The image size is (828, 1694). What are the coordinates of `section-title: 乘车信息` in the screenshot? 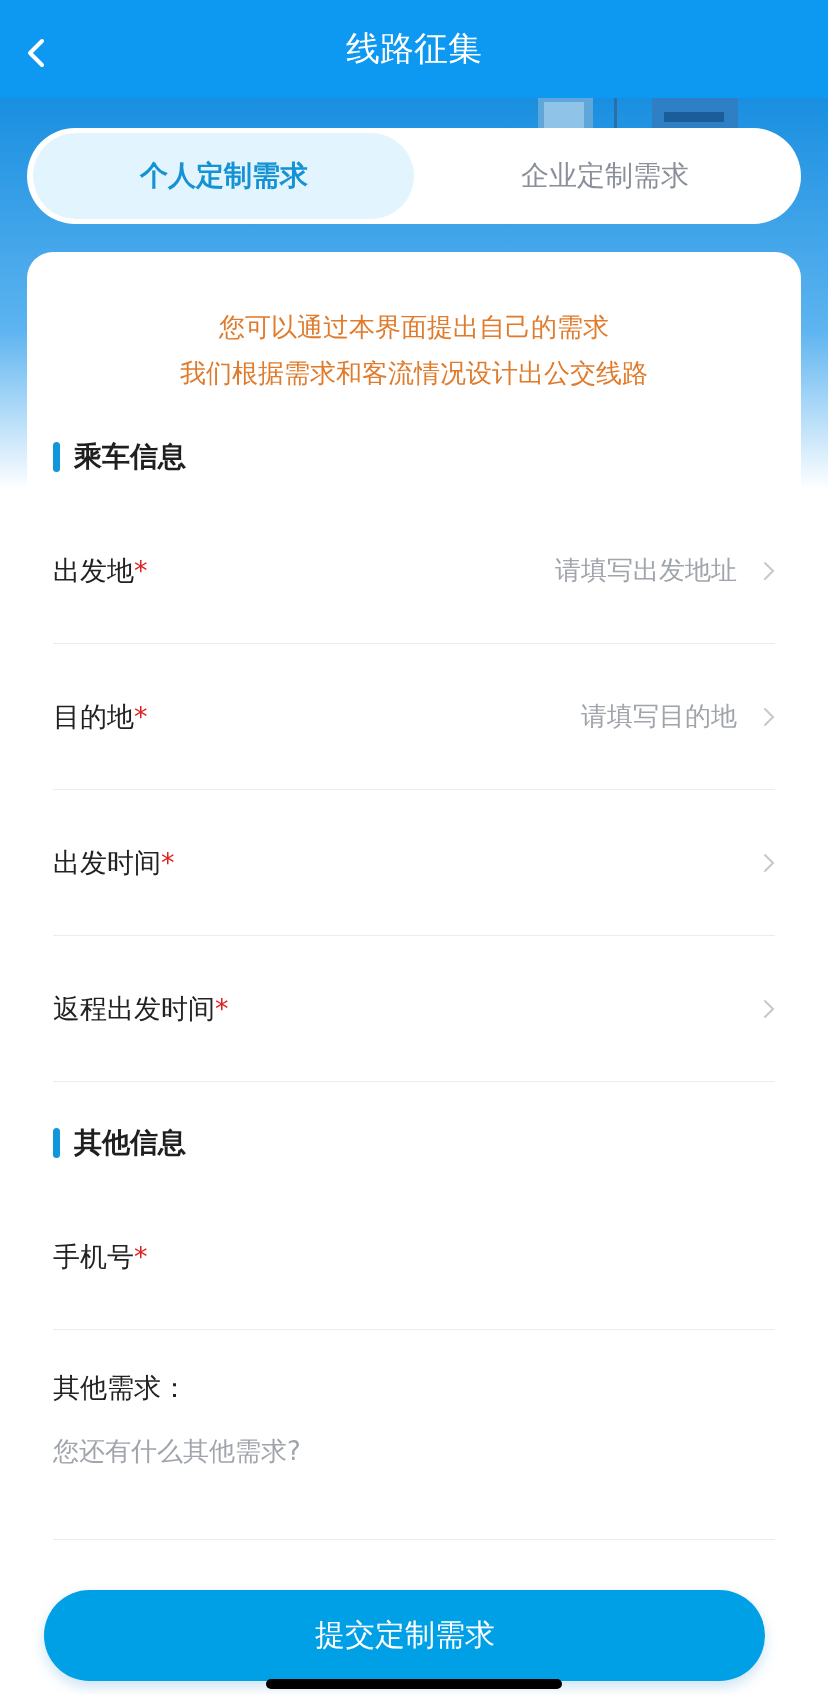 It's located at (130, 457).